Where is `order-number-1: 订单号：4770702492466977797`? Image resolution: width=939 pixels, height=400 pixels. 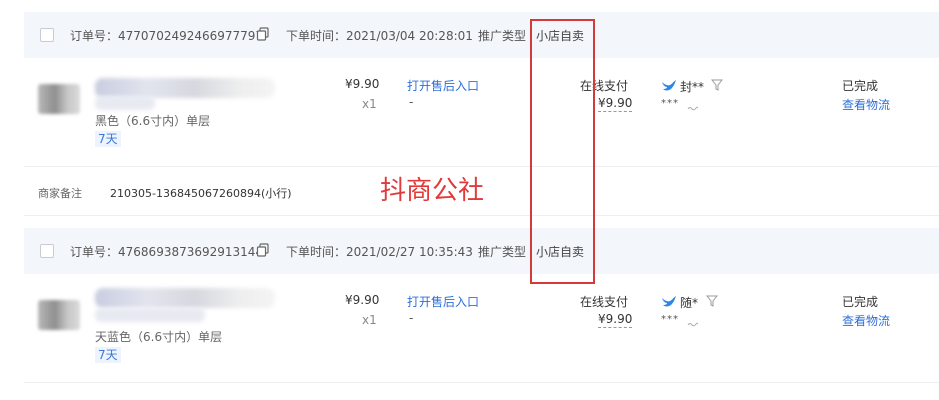 order-number-1: 订单号：4770702492466977797 is located at coordinates (167, 36).